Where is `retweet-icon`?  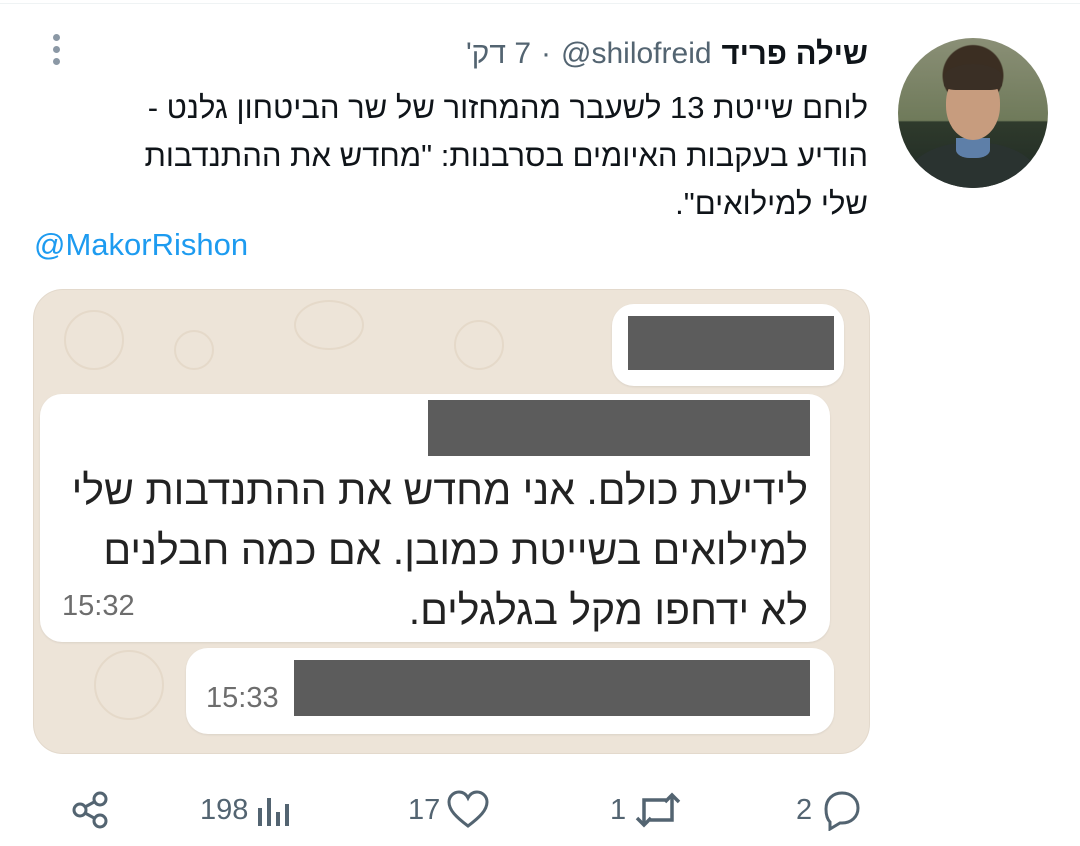
retweet-icon is located at coordinates (658, 810).